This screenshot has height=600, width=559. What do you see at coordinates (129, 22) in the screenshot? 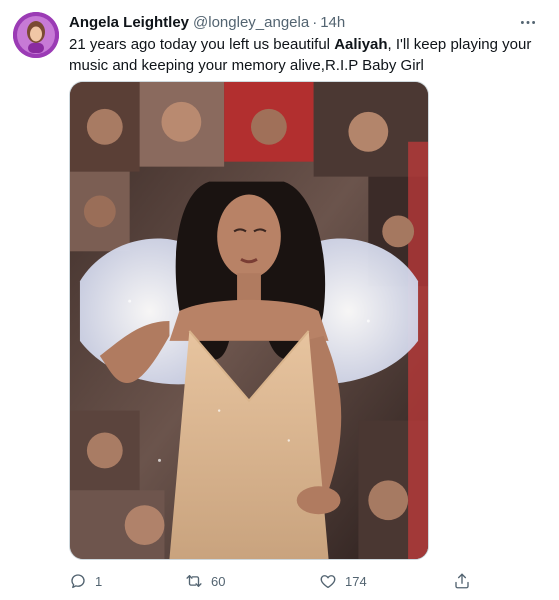
I see `author-display-name: Angela Leightley` at bounding box center [129, 22].